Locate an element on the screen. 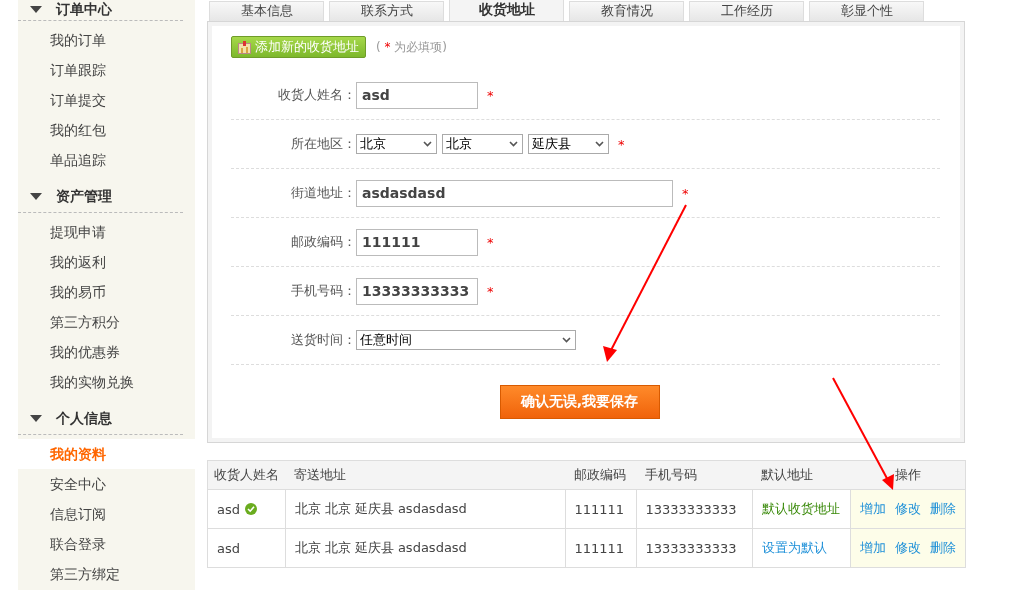  text-input: 111111 is located at coordinates (417, 242).